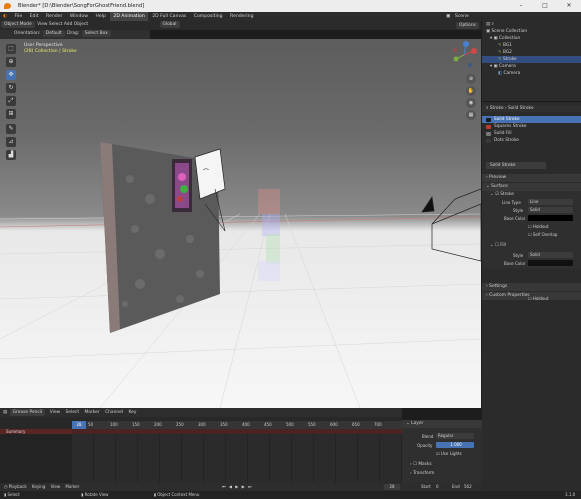 This screenshot has height=499, width=581. What do you see at coordinates (542, 234) in the screenshot?
I see `self-overlap-checkbox: ☐ Self Overlap` at bounding box center [542, 234].